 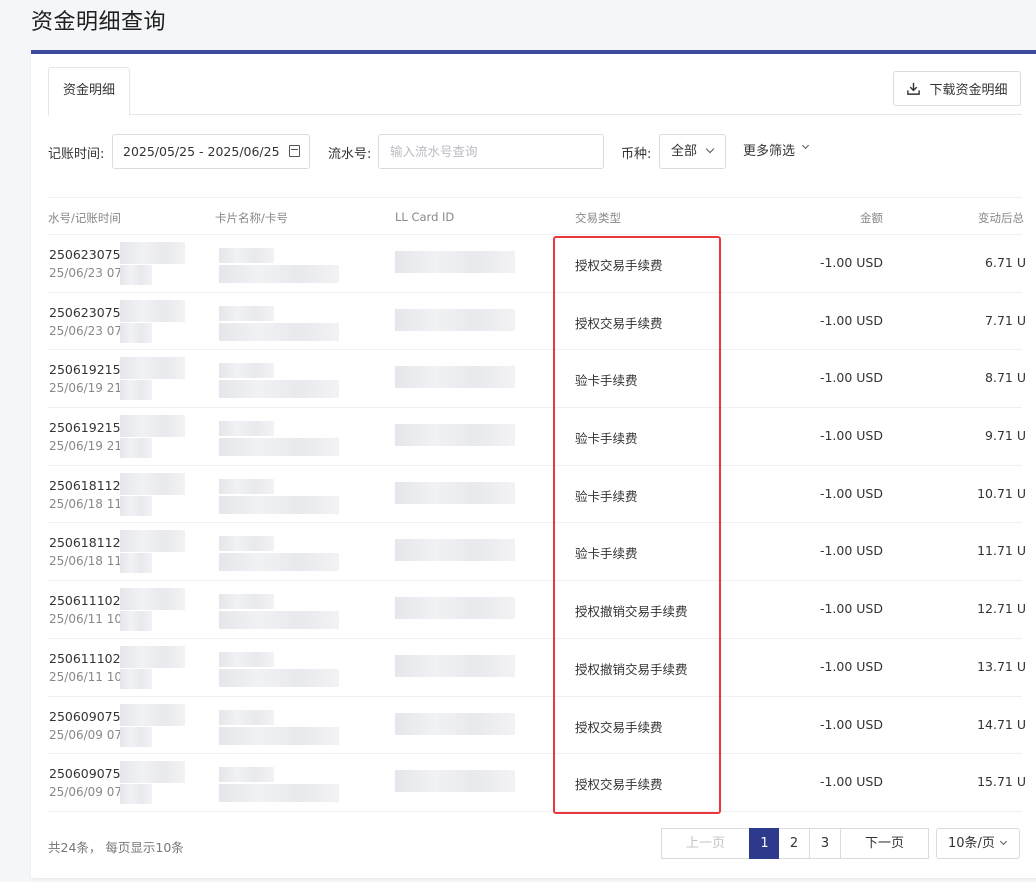 I want to click on table-header: 水号/记账时间 卡片名称/卡号 LL Card ID 交易类型 金额 变动后总, so click(x=536, y=216).